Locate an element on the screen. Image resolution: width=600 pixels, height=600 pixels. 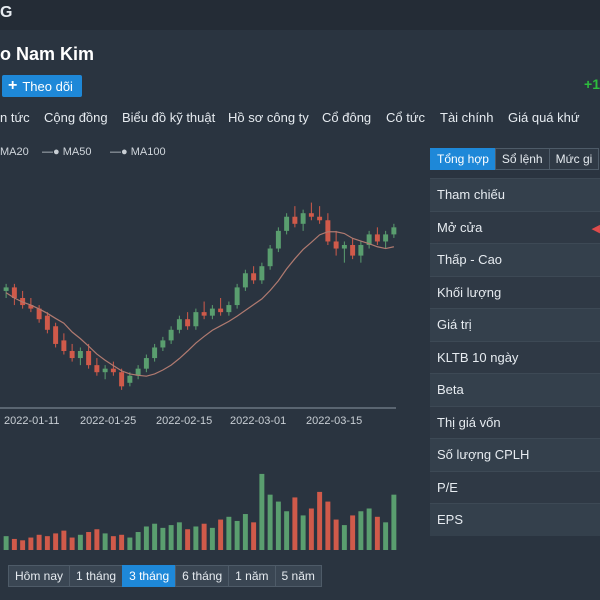
period-button-0: Hôm nay is located at coordinates (39, 576).